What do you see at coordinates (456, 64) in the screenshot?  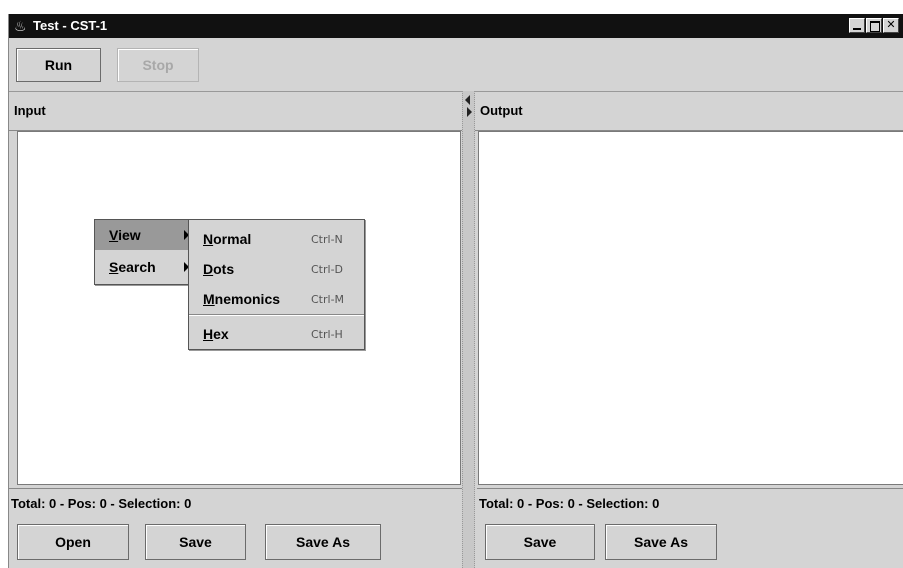 I see `toolbar: Run Stop` at bounding box center [456, 64].